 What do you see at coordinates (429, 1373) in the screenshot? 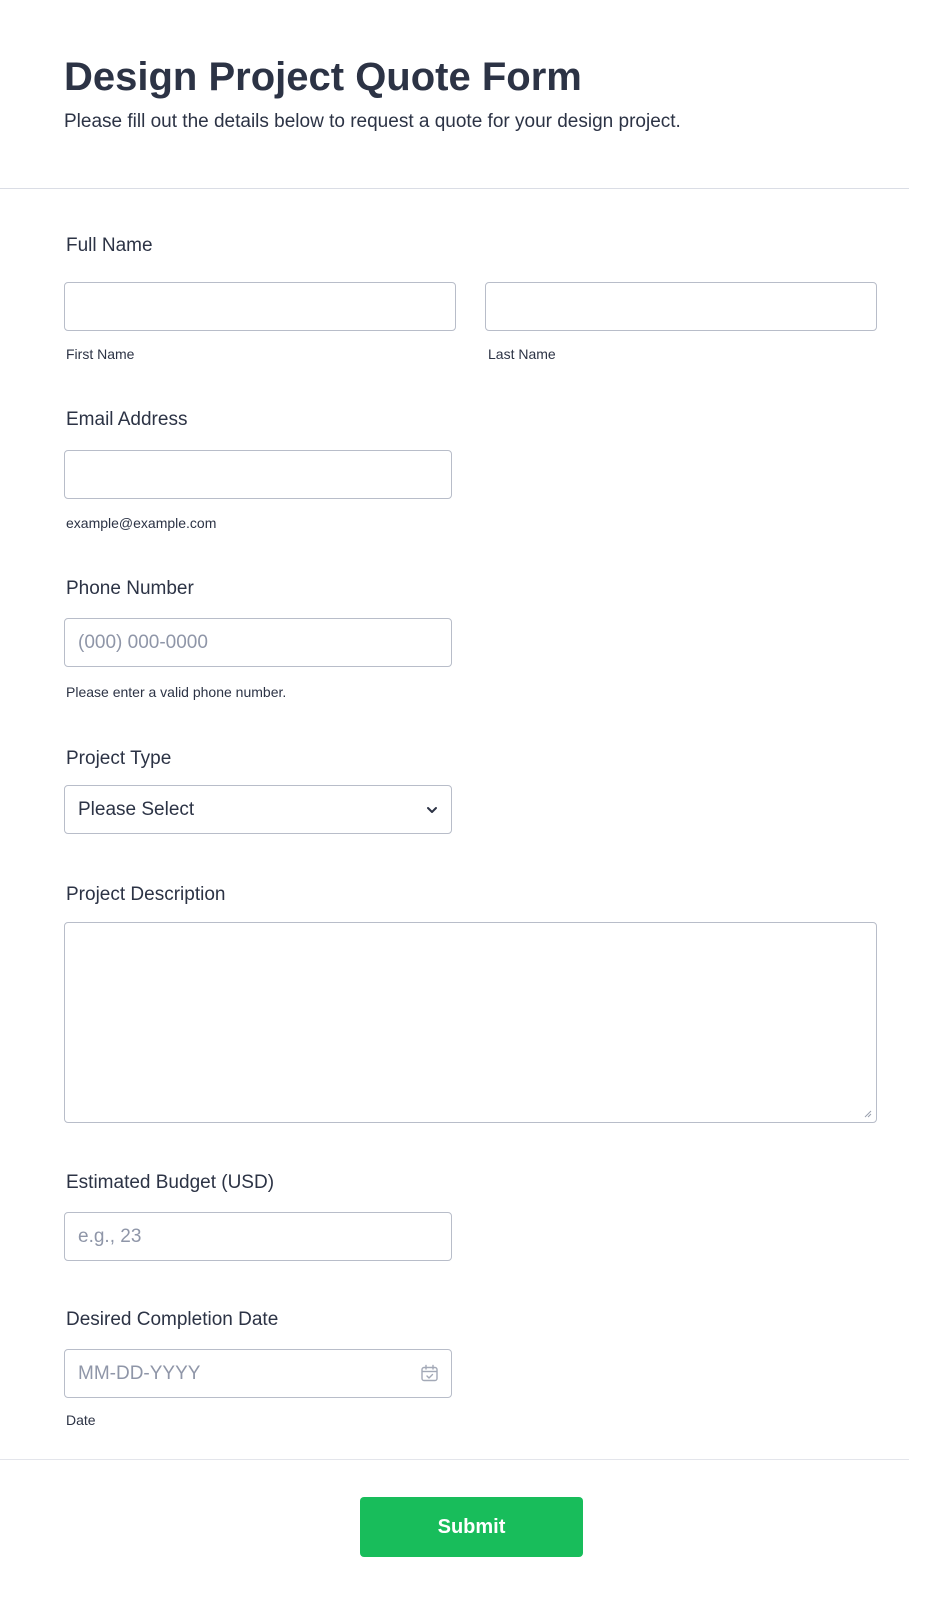
I see `calendar-icon` at bounding box center [429, 1373].